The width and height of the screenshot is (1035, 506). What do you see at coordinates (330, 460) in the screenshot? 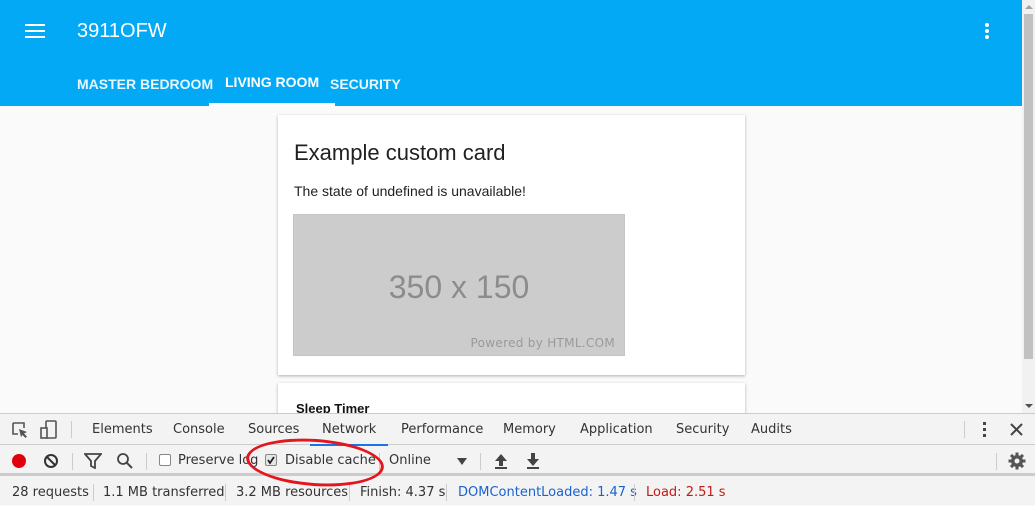
I see `disable-cache-label: Disable cache` at bounding box center [330, 460].